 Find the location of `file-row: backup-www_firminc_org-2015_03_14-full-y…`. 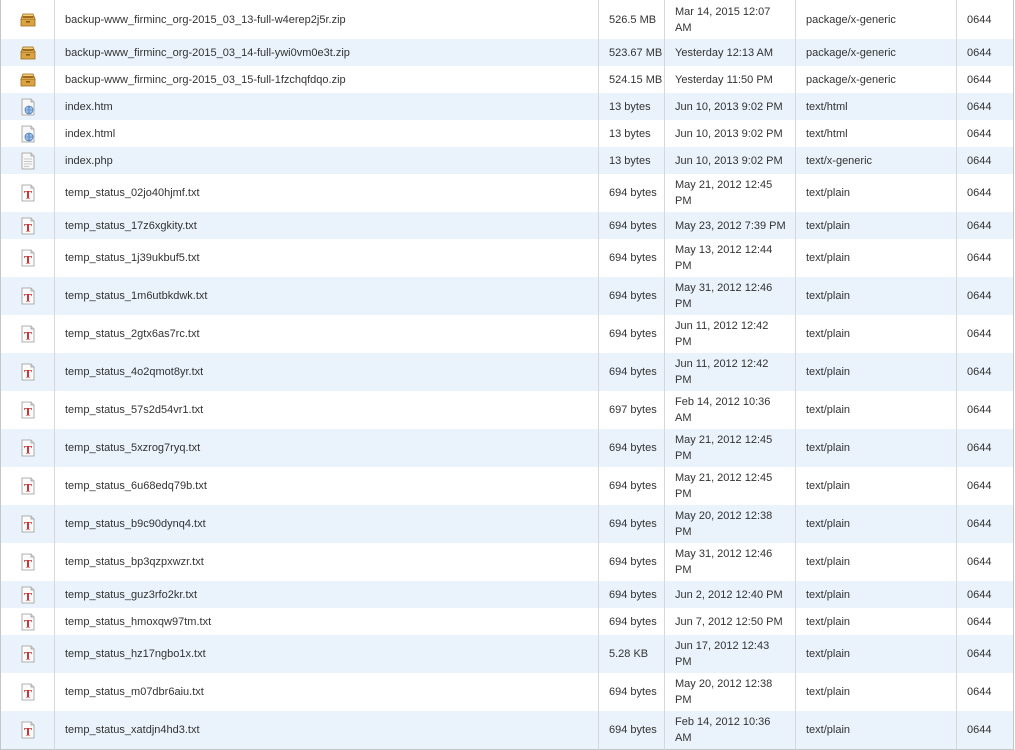

file-row: backup-www_firminc_org-2015_03_14-full-y… is located at coordinates (507, 52).